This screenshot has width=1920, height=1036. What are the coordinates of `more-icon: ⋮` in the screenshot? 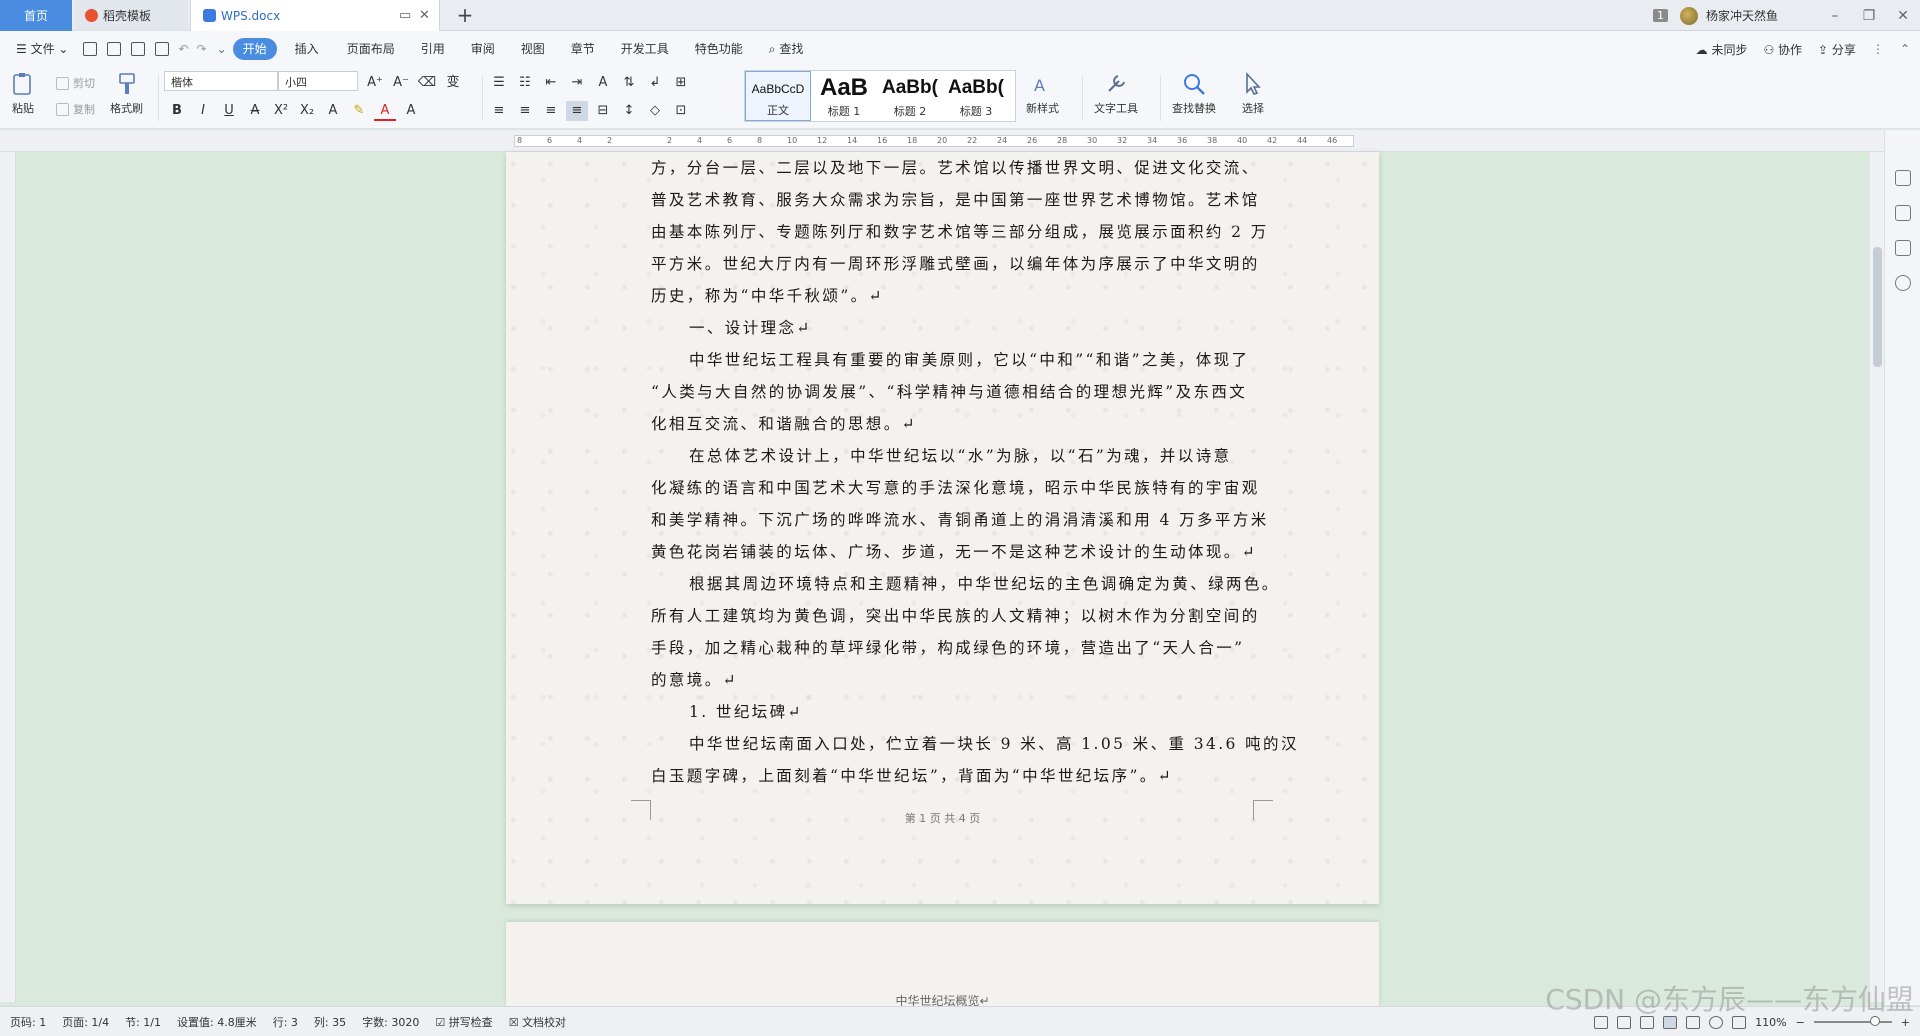 It's located at (1878, 49).